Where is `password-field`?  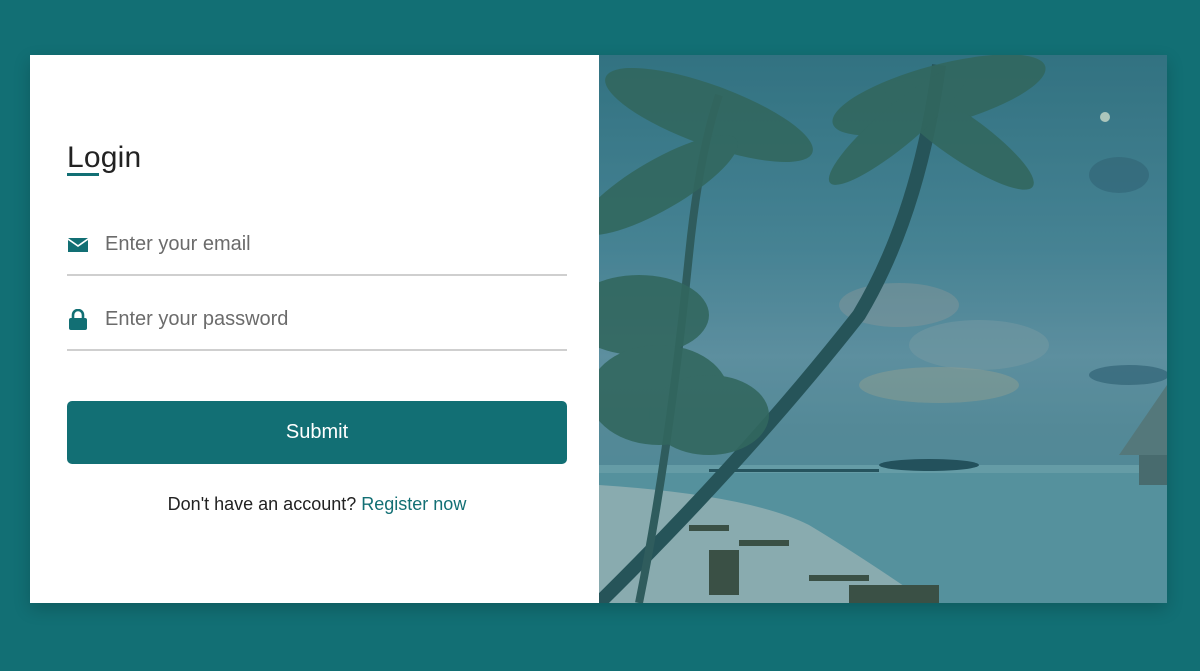
password-field is located at coordinates (317, 325).